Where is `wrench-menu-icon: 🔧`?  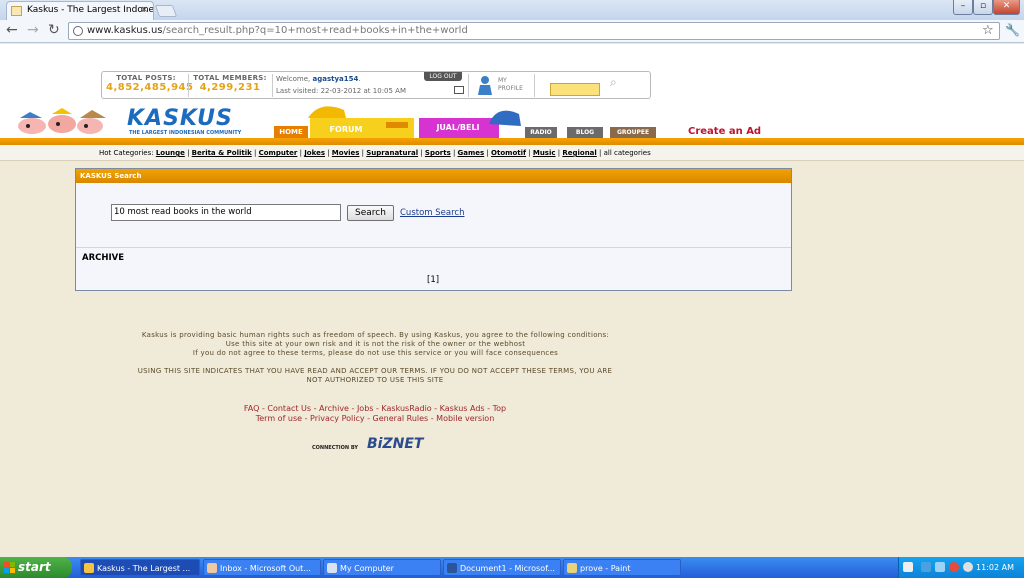
wrench-menu-icon: 🔧 is located at coordinates (1012, 30).